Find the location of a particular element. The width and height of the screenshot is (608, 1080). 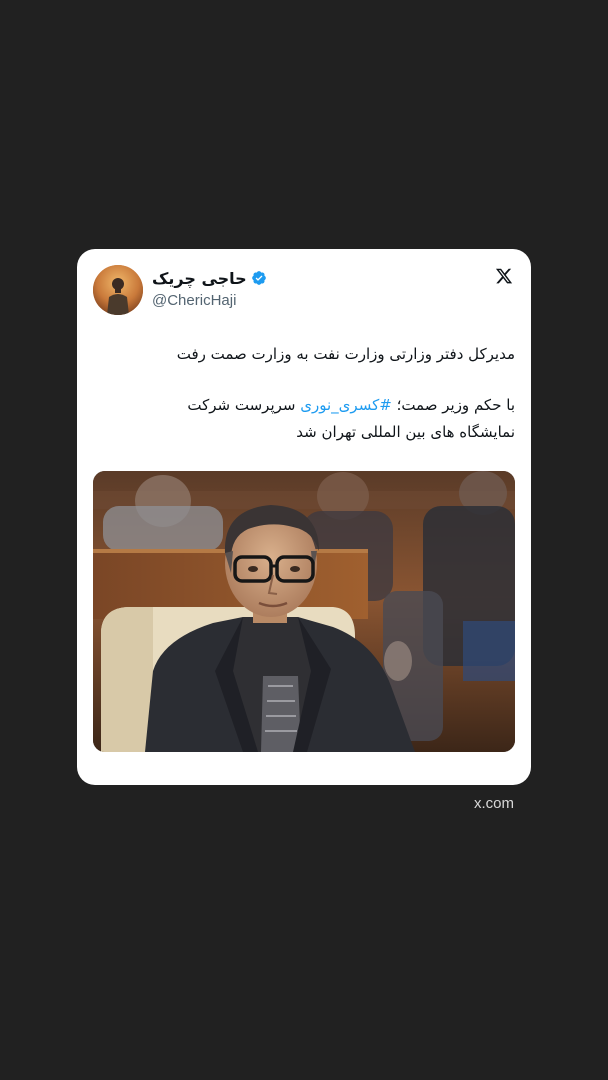

author-name-row: حاجی چریک is located at coordinates (209, 278).